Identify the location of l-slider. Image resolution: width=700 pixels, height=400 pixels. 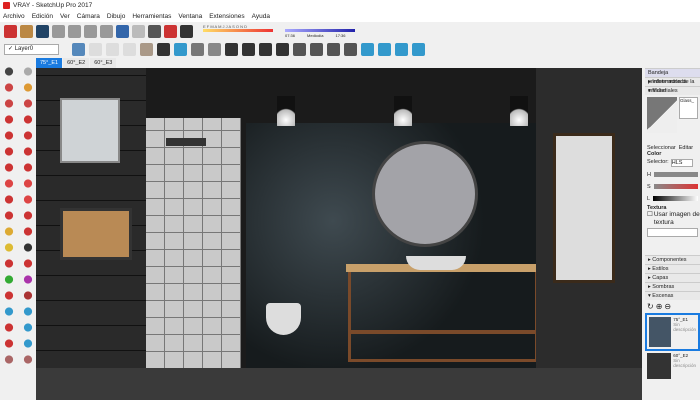
(675, 198).